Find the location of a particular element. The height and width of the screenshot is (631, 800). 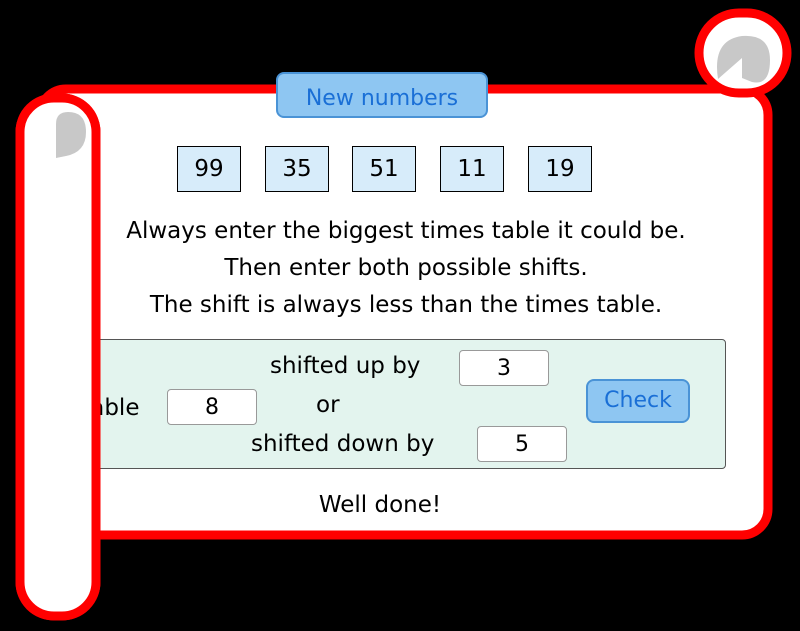

number-box: 99 is located at coordinates (209, 169).